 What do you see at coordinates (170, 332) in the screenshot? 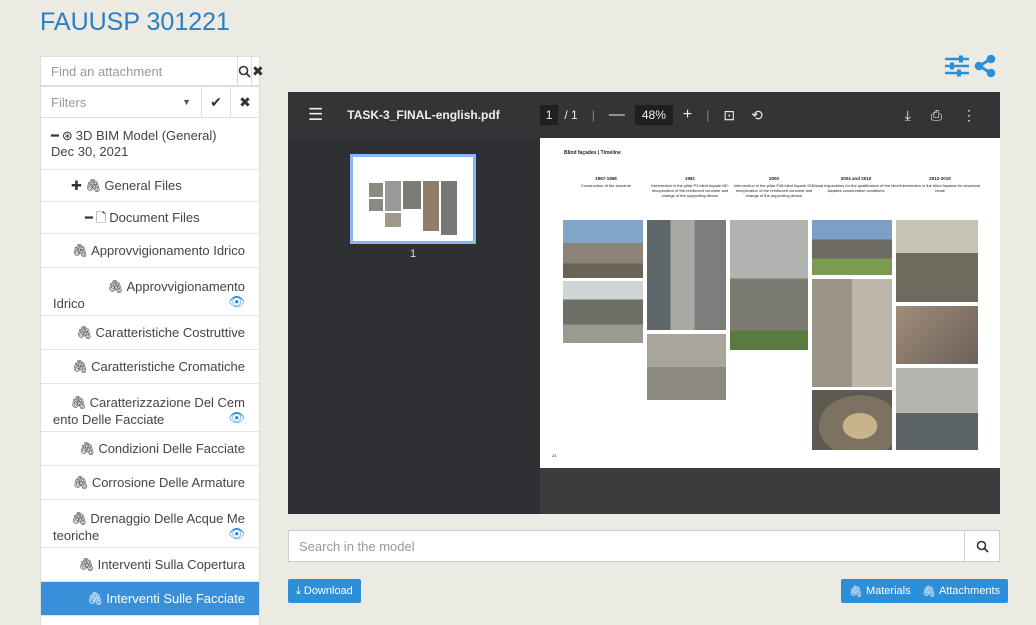
I see `file-label: Caratteristiche Costruttive` at bounding box center [170, 332].